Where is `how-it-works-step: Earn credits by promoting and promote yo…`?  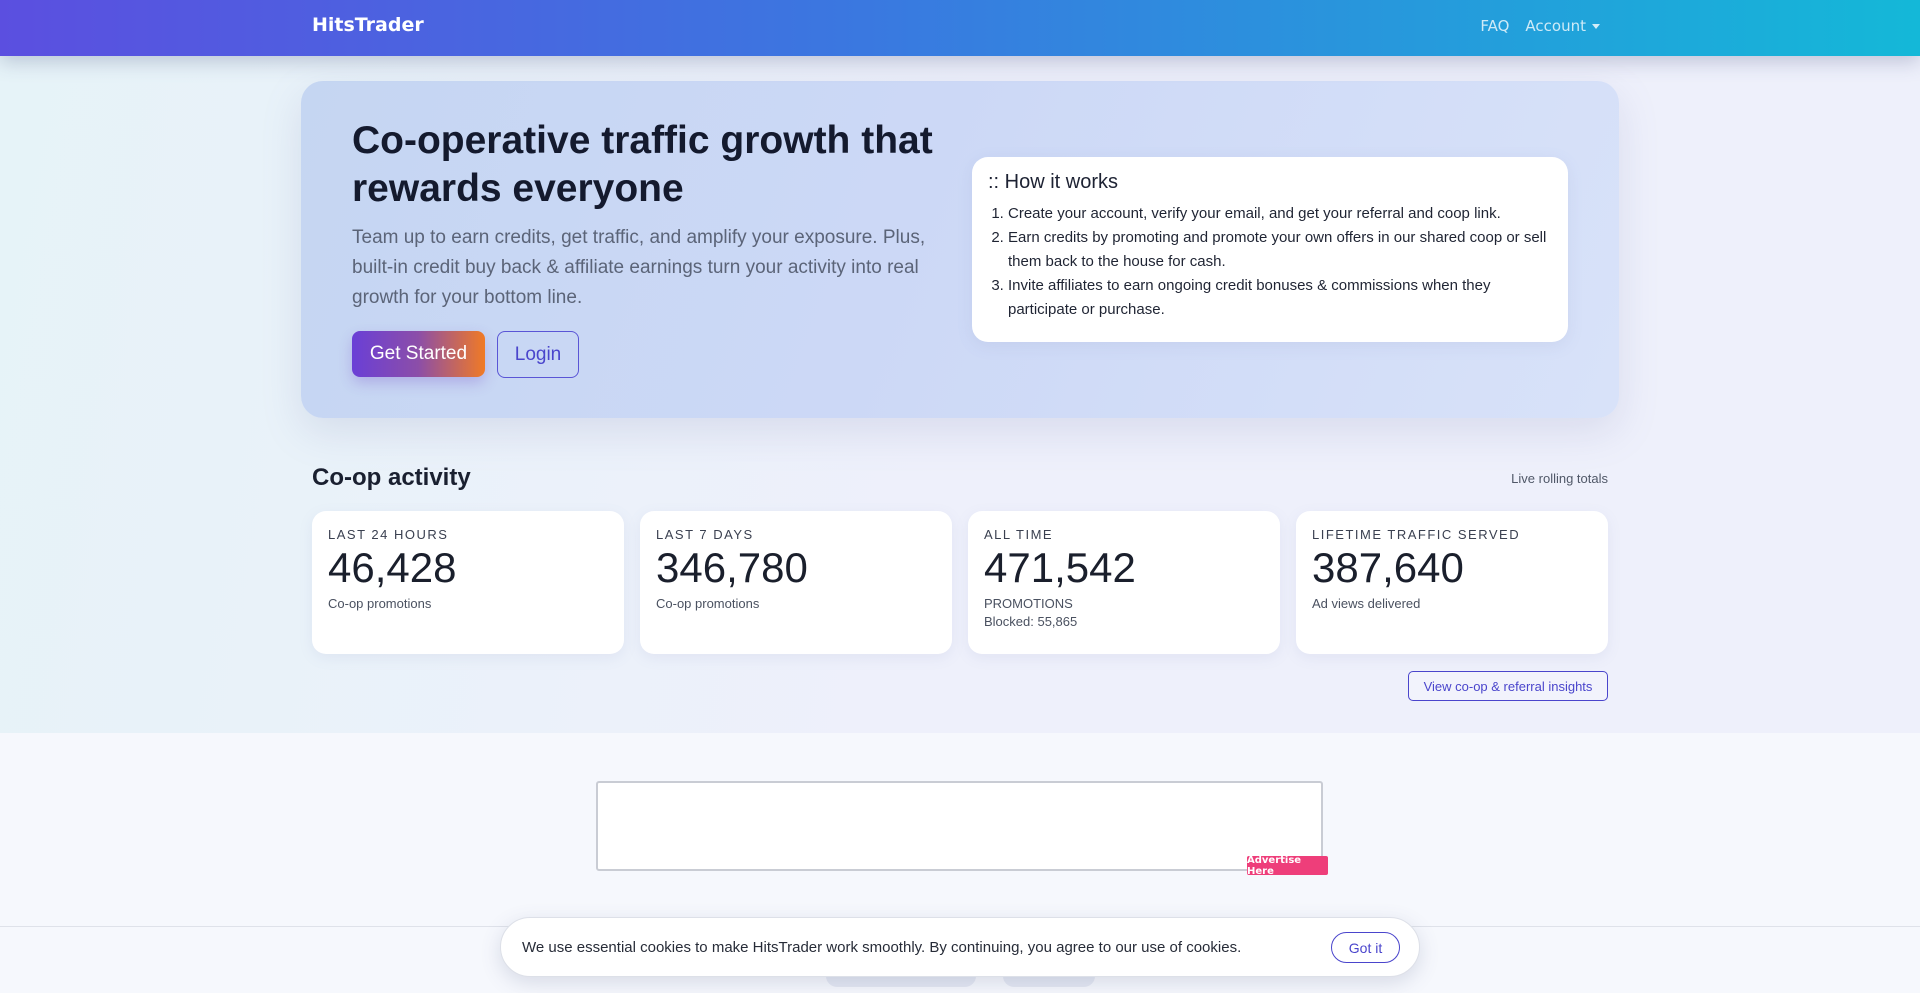 how-it-works-step: Earn credits by promoting and promote yo… is located at coordinates (1280, 250).